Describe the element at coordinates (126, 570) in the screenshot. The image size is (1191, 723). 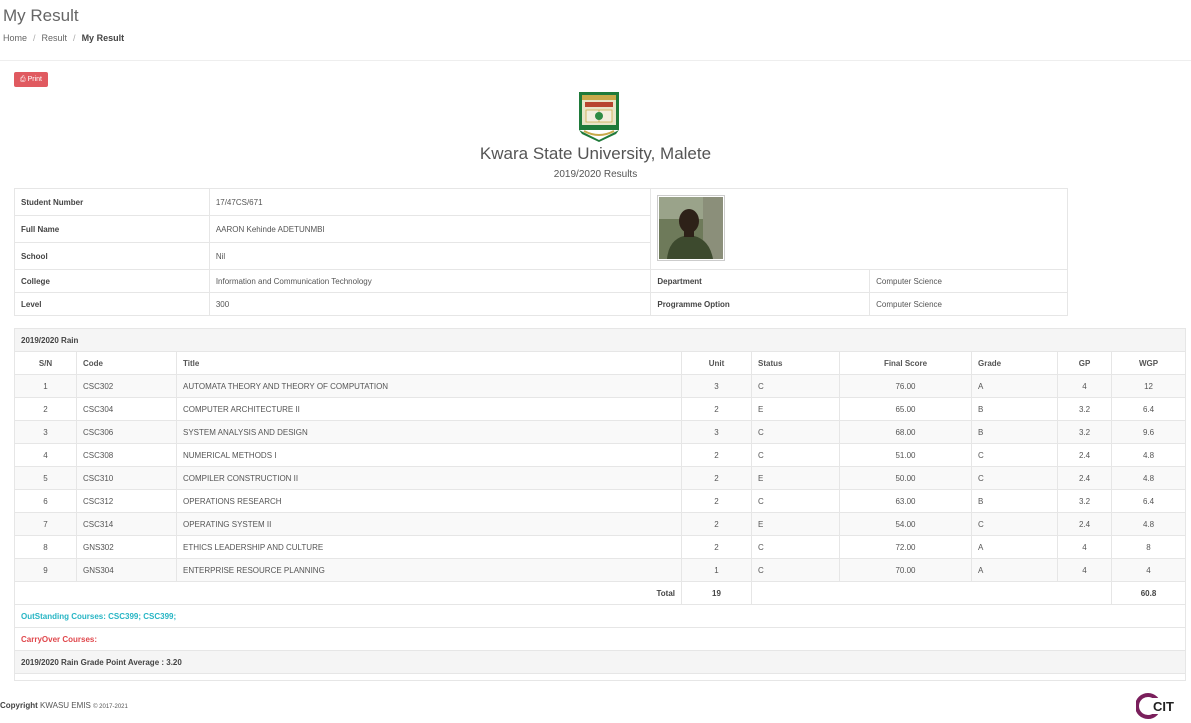
I see `cell-code: GNS304` at that location.